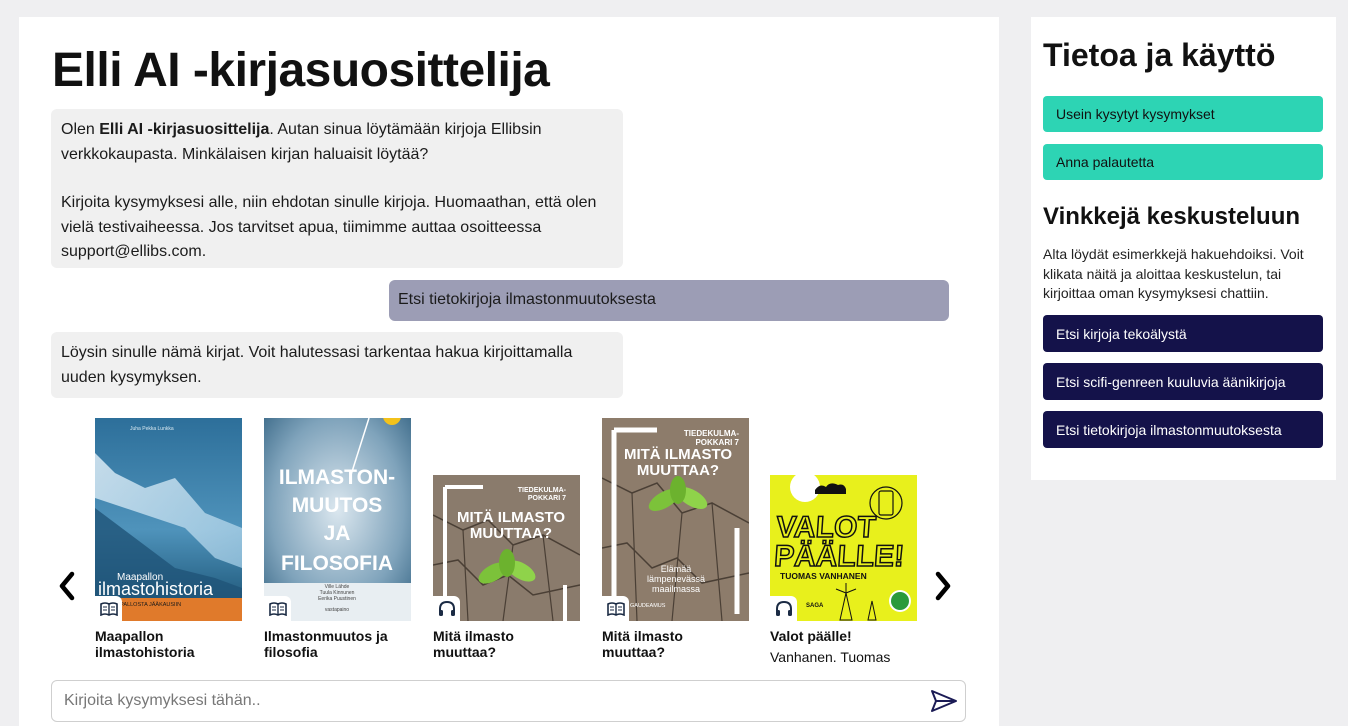  What do you see at coordinates (80, 129) in the screenshot?
I see `bot-intro-prefix: Olen` at bounding box center [80, 129].